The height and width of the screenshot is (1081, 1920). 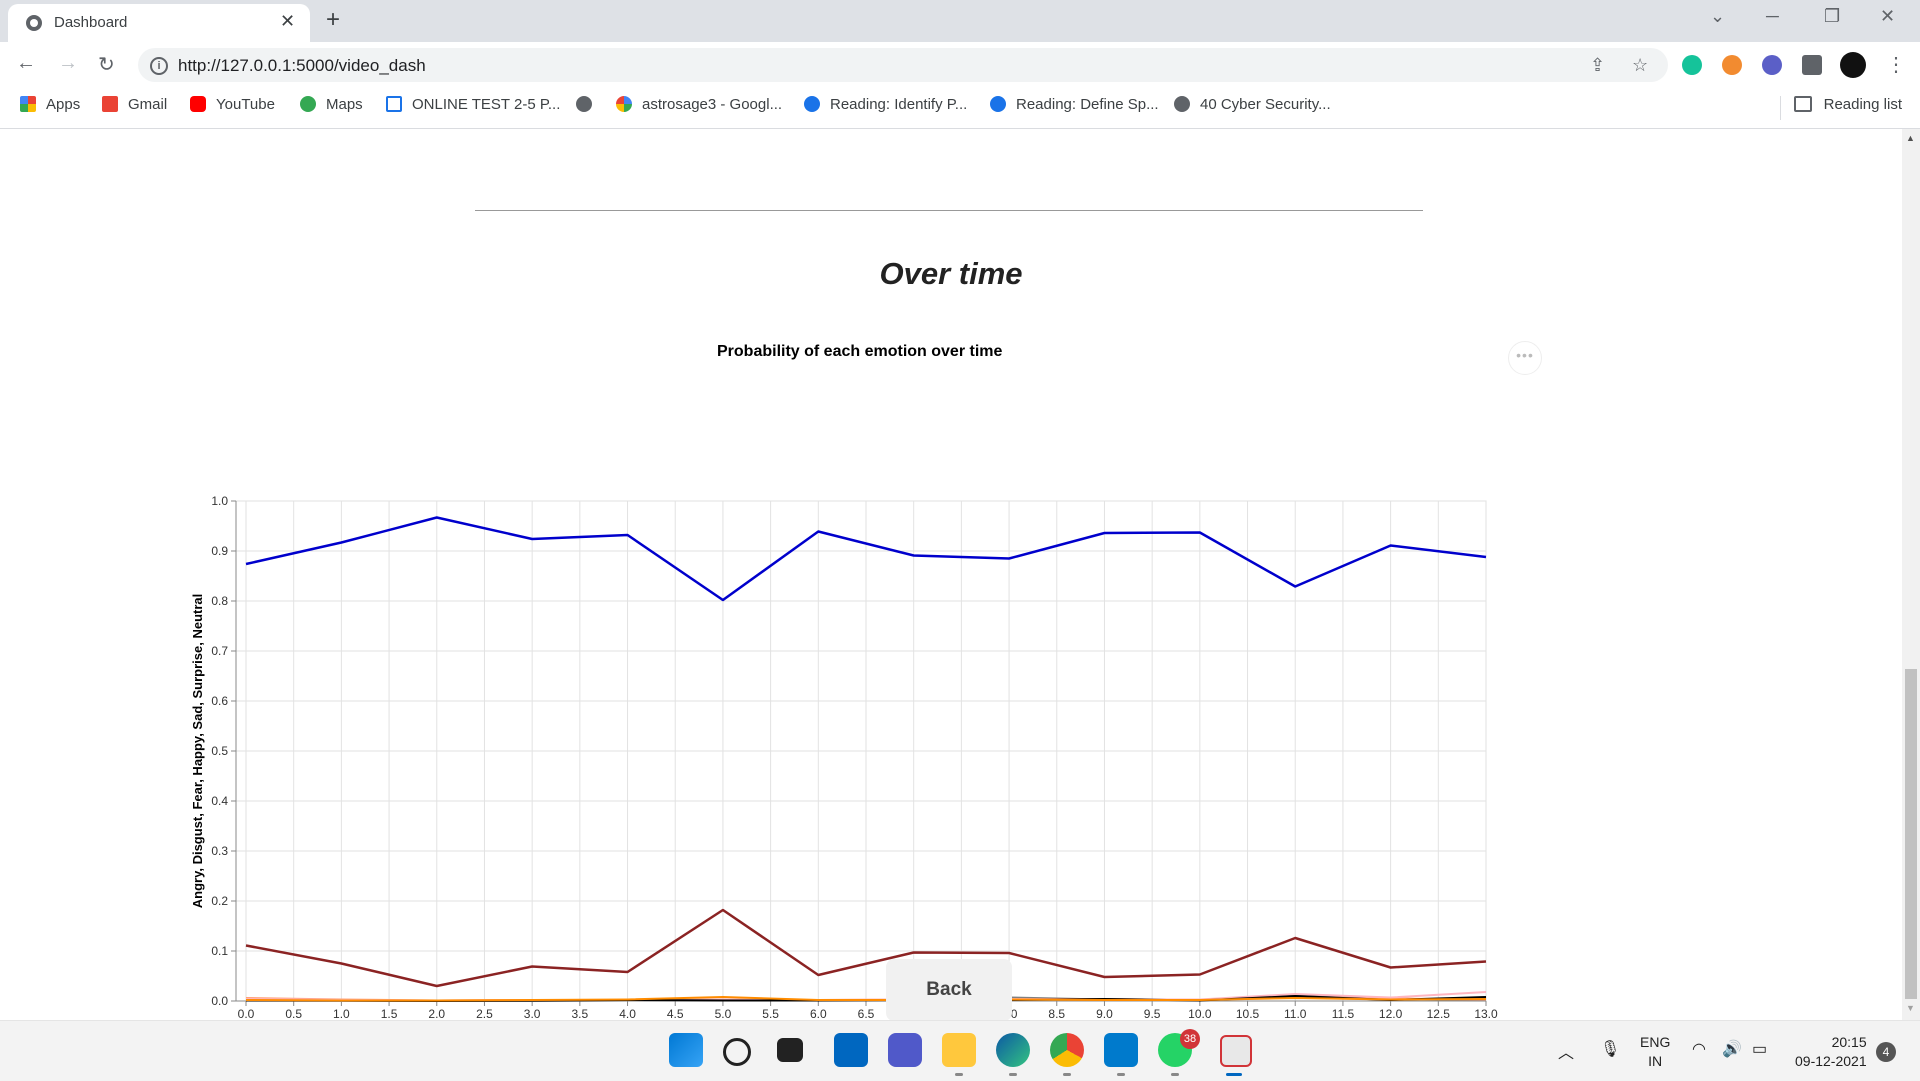 I want to click on x-tick-label: 2.5, so click(x=484, y=1013).